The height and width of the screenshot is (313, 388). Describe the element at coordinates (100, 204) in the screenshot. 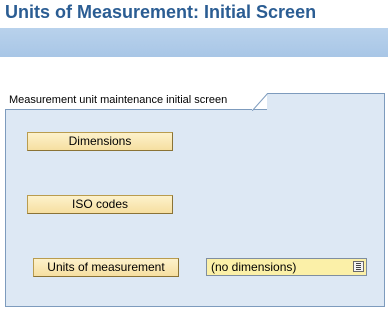

I see `iso-codes-button: ISO codes` at that location.